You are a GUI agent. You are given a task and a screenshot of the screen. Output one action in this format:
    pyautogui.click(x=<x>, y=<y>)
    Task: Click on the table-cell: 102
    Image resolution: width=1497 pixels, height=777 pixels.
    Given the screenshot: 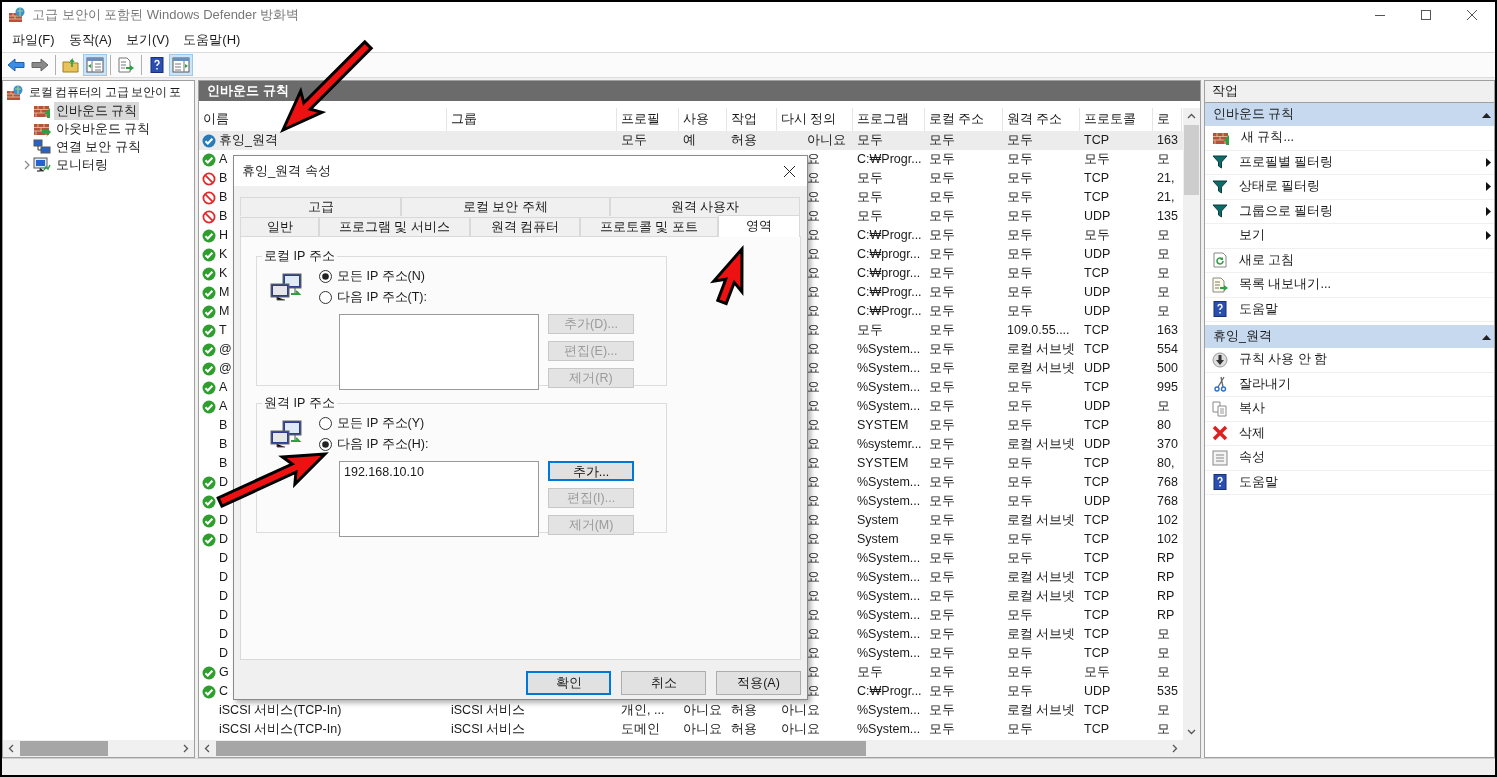 What is the action you would take?
    pyautogui.click(x=1167, y=539)
    